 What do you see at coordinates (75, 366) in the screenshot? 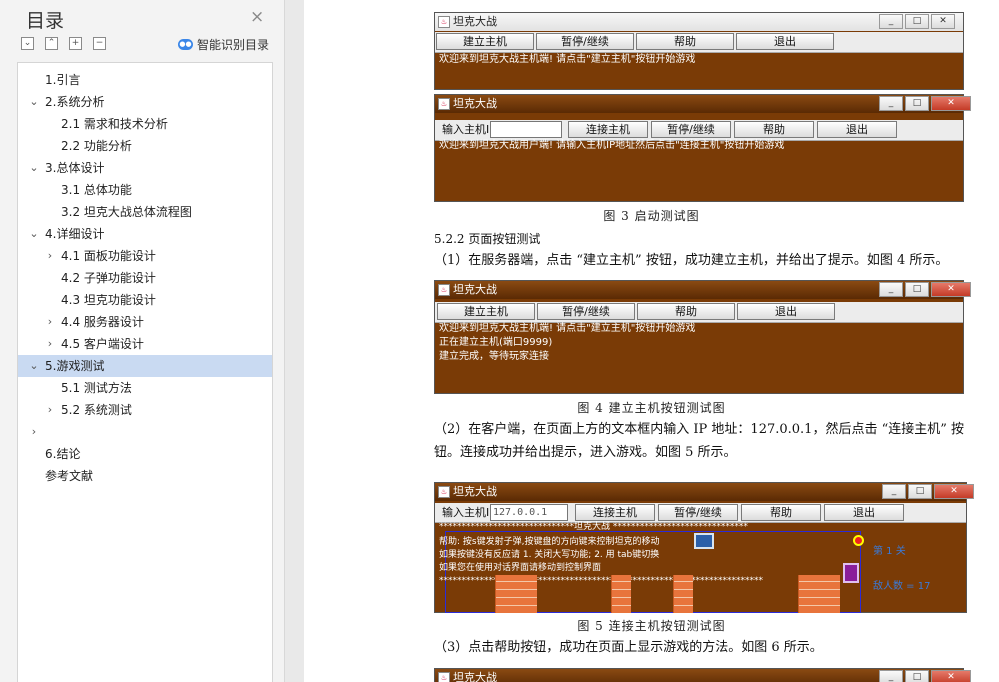
I see `toc-item-label: 5.游戏测试` at bounding box center [75, 366].